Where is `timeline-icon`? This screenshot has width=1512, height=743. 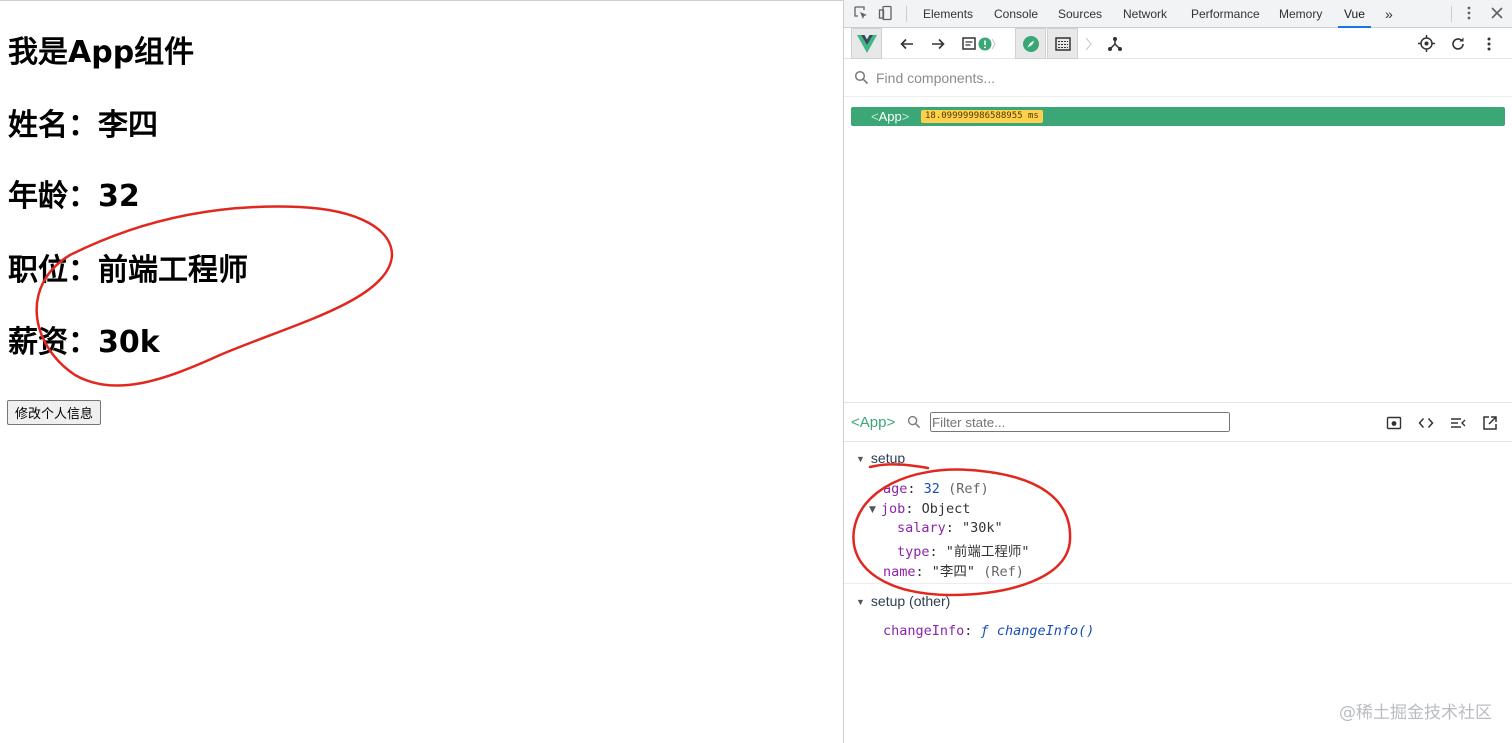
timeline-icon is located at coordinates (1062, 43).